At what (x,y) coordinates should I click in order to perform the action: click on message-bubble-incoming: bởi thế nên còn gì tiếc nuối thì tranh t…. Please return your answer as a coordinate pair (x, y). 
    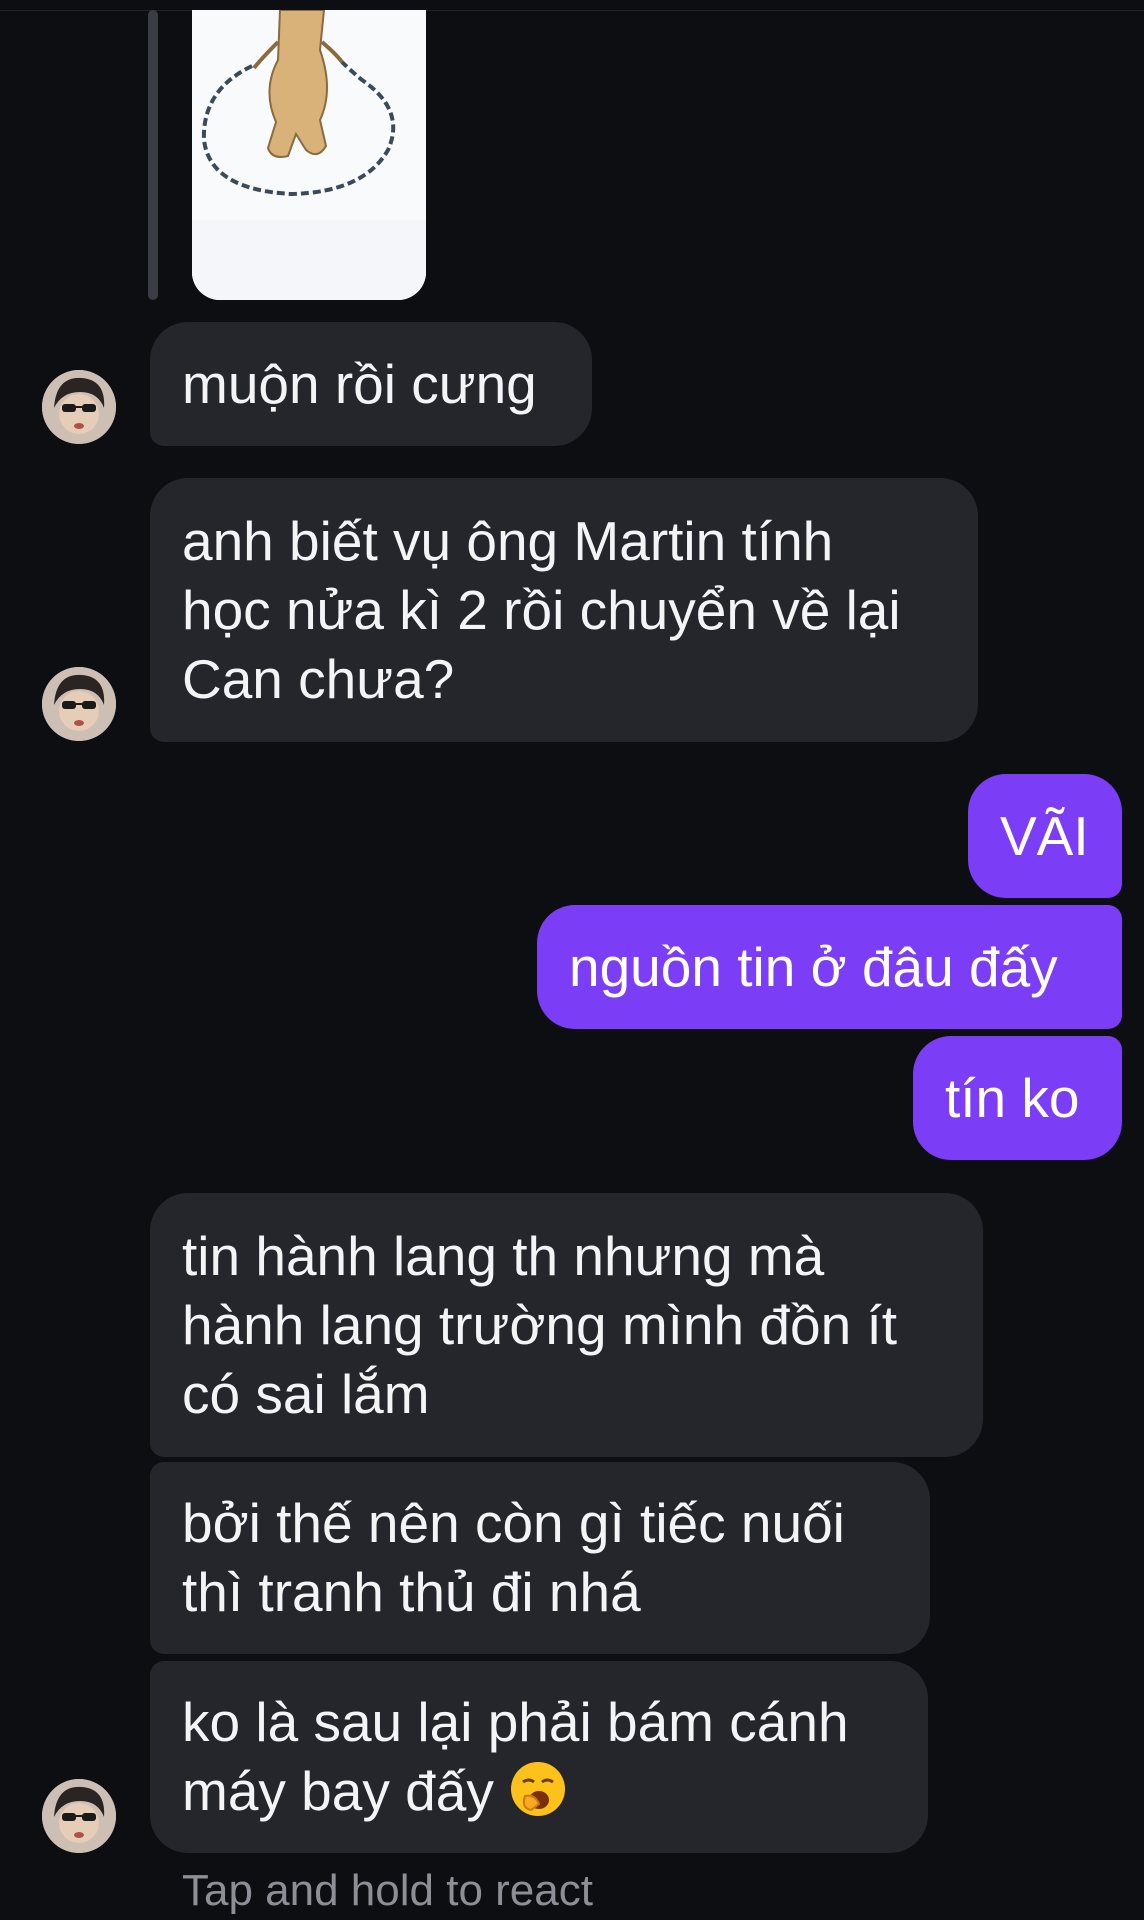
    Looking at the image, I should click on (540, 1558).